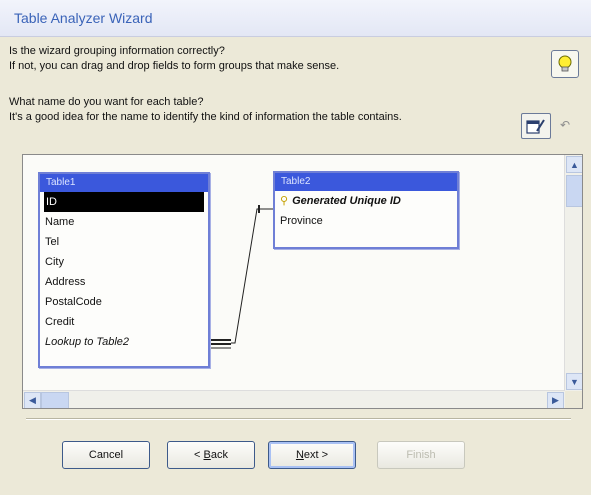  Describe the element at coordinates (366, 221) in the screenshot. I see `table2-field-province: Province` at that location.